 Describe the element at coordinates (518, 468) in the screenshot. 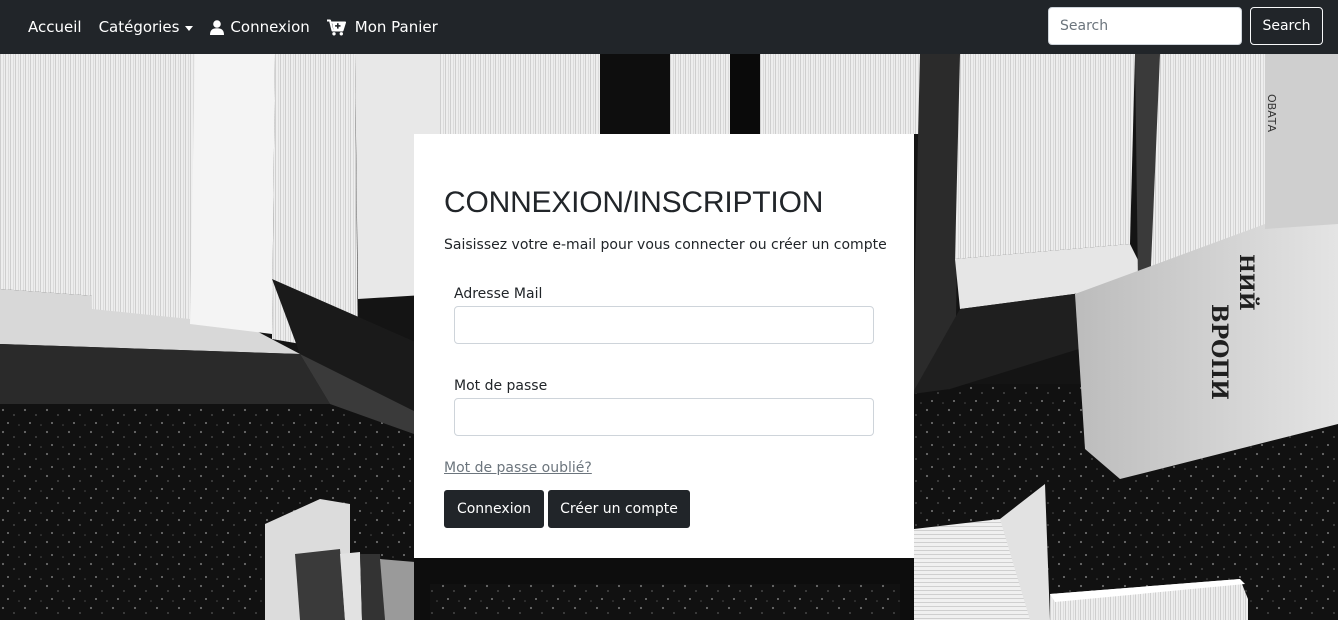

I see `forgot-password-link: Mot de passe oublié?` at that location.